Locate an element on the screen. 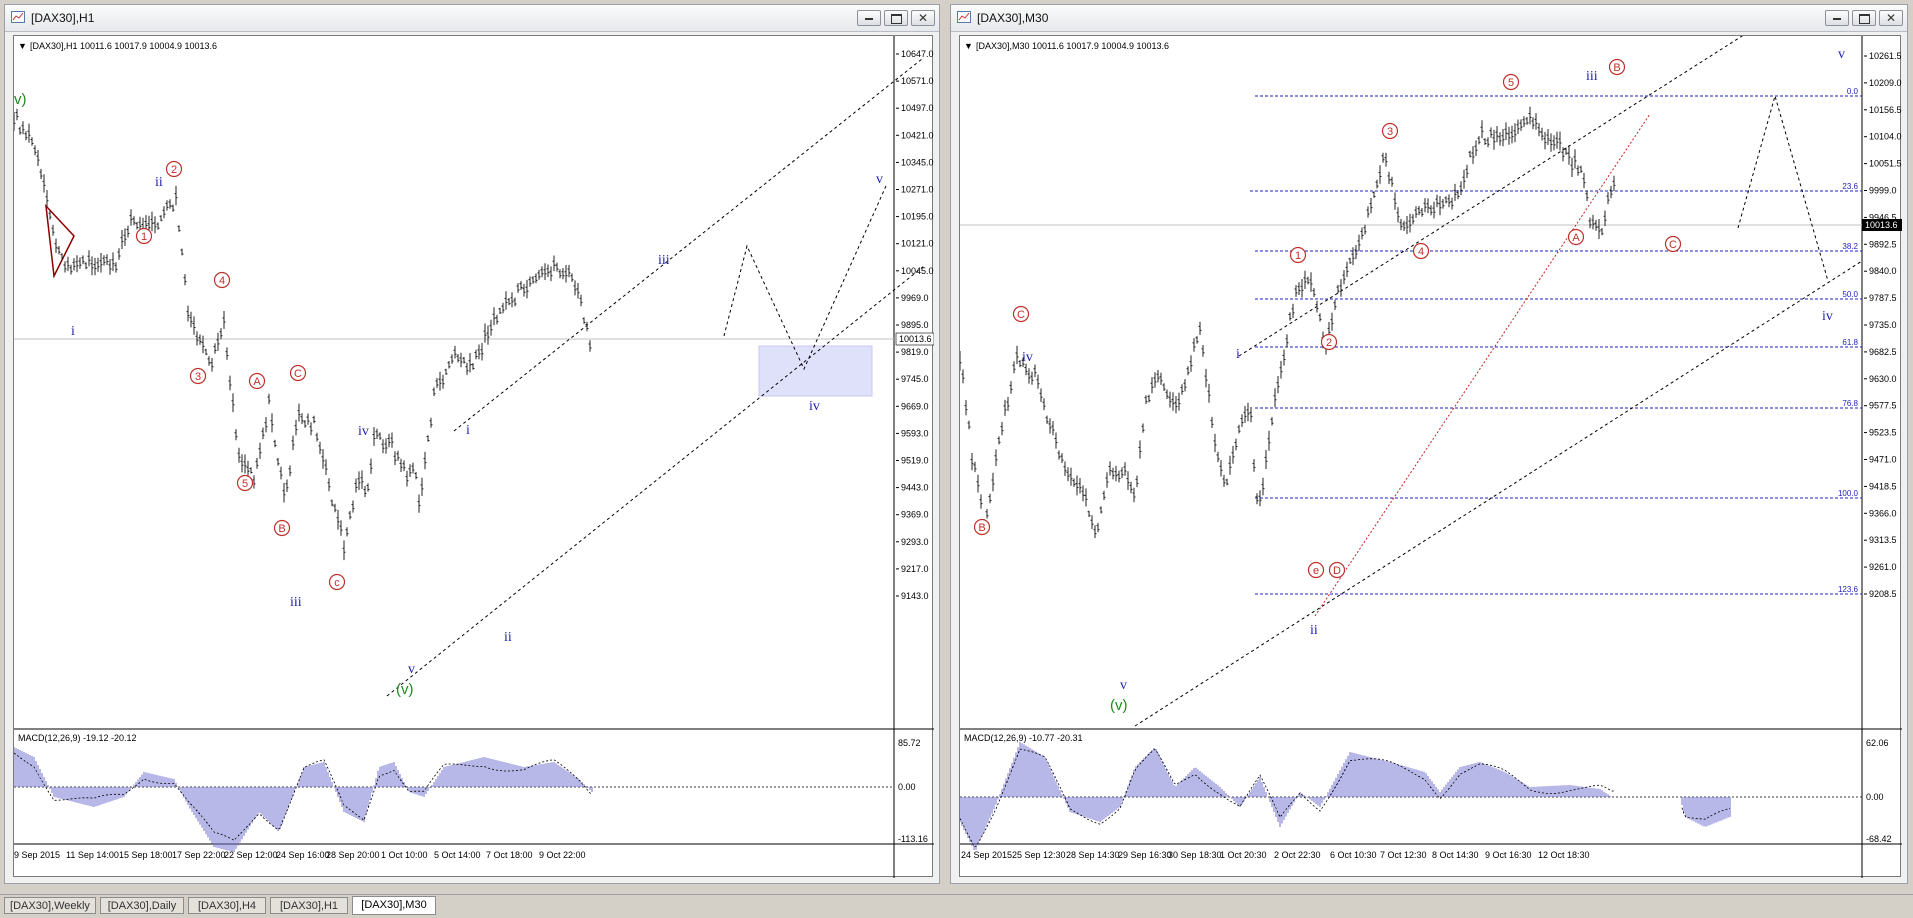 This screenshot has height=918, width=1913. time-axis-tick: 2 Oct 22:30 is located at coordinates (1297, 855).